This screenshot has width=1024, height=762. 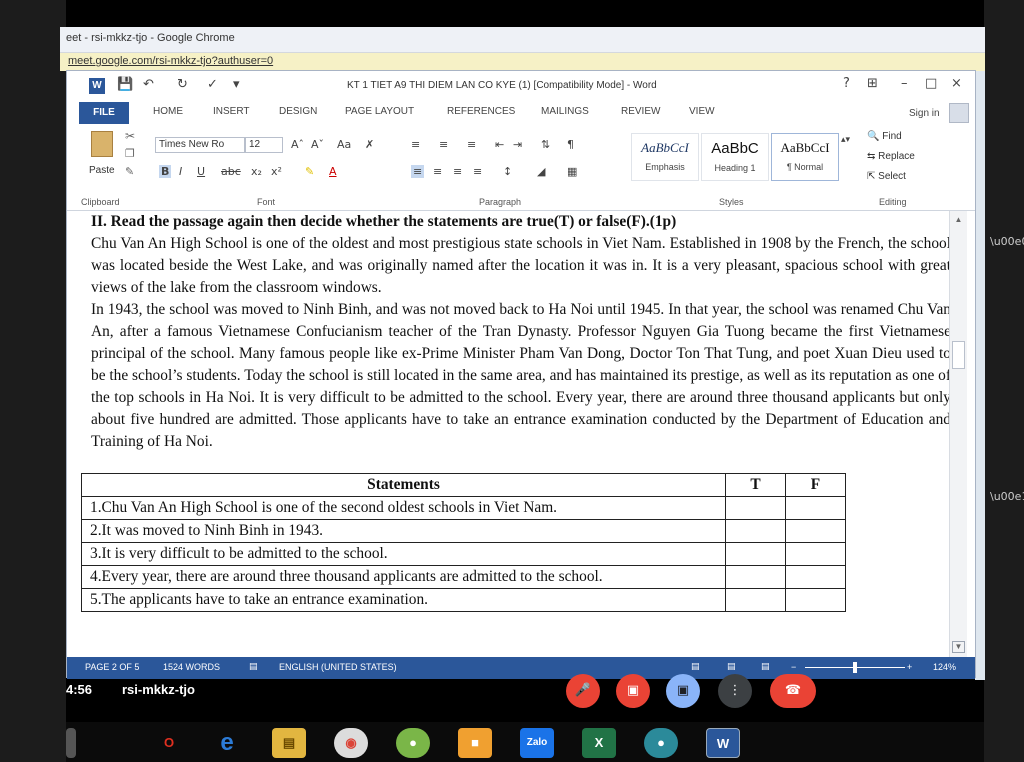 What do you see at coordinates (702, 111) in the screenshot?
I see `tab-view: VIEW` at bounding box center [702, 111].